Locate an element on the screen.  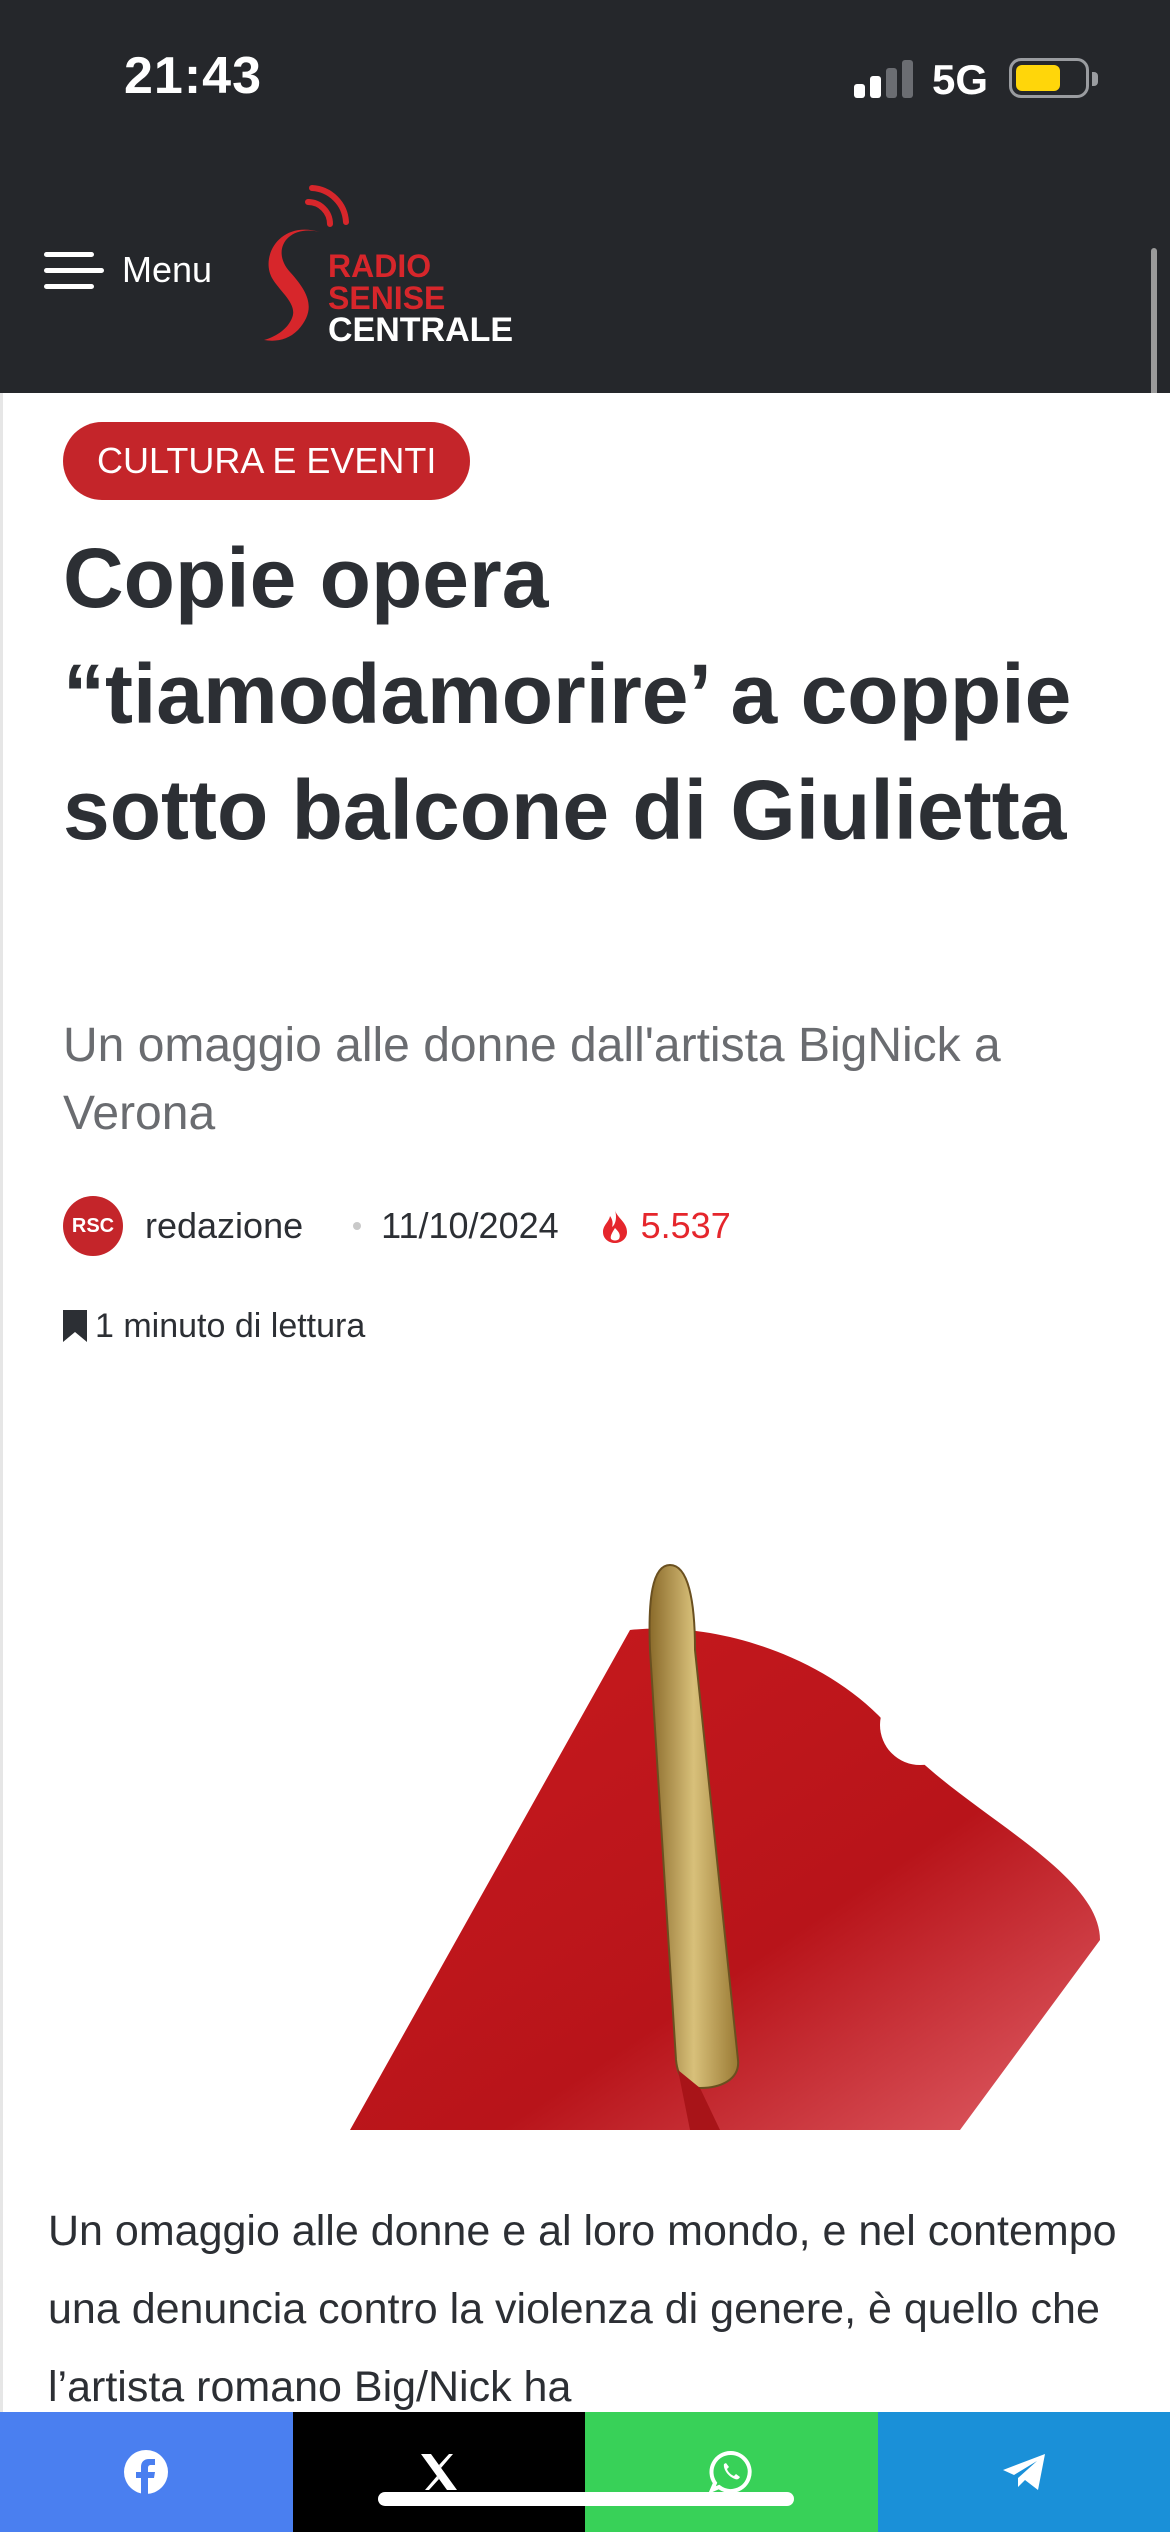
share-bar is located at coordinates (585, 2472).